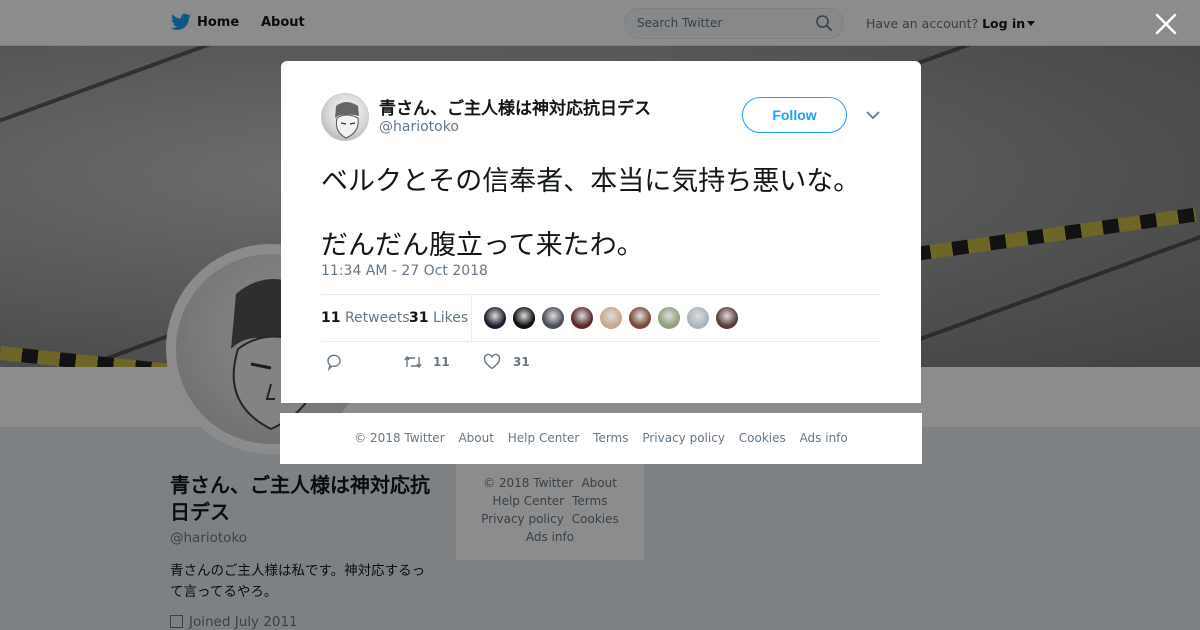 The height and width of the screenshot is (630, 1200). Describe the element at coordinates (331, 318) in the screenshot. I see `retweets-count: 11` at that location.